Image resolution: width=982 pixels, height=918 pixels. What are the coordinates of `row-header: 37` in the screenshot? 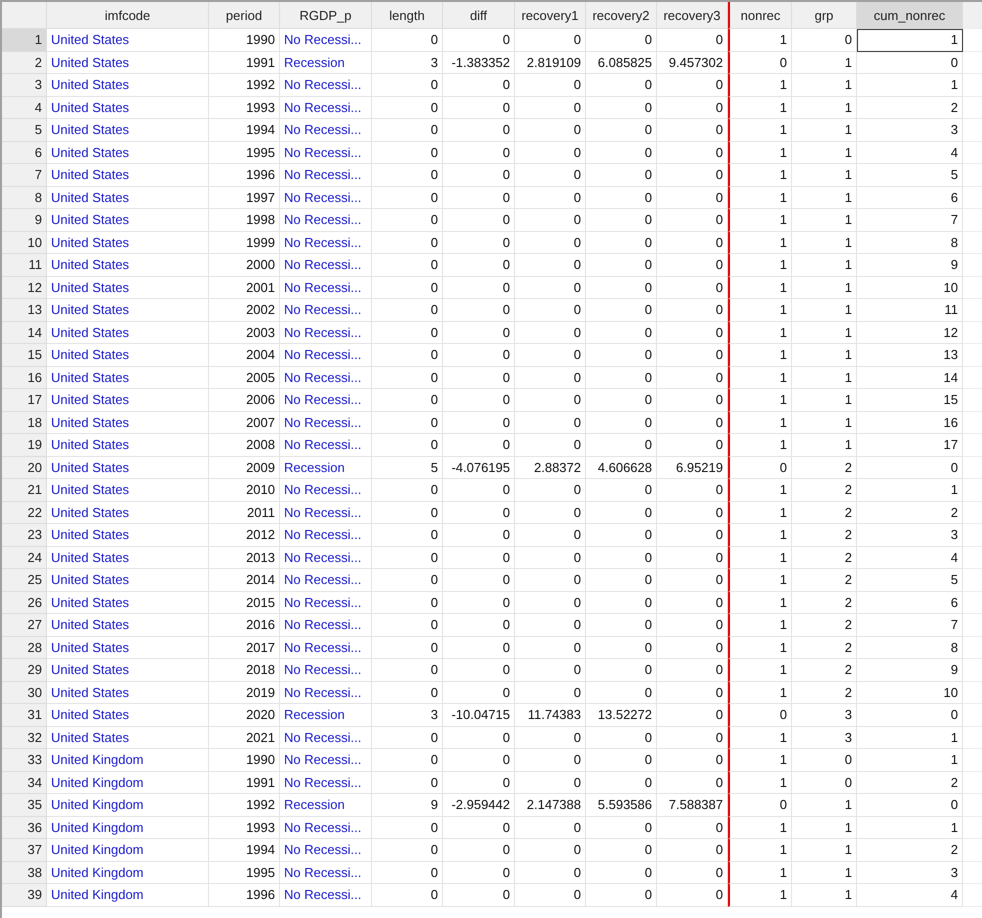 It's located at (24, 850).